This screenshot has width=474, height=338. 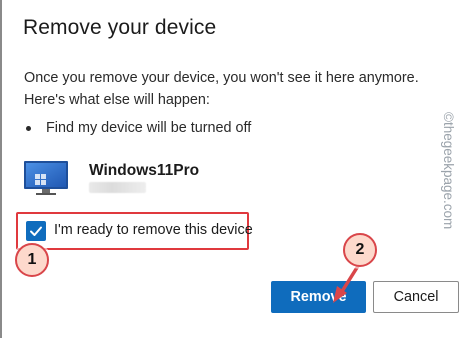 What do you see at coordinates (46, 178) in the screenshot?
I see `monitor-icon` at bounding box center [46, 178].